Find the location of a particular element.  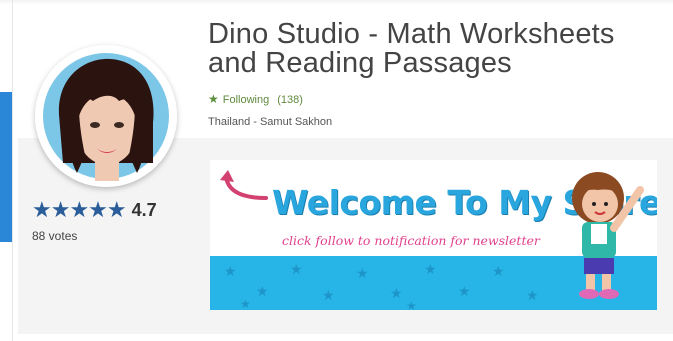

store-avatar is located at coordinates (106, 116).